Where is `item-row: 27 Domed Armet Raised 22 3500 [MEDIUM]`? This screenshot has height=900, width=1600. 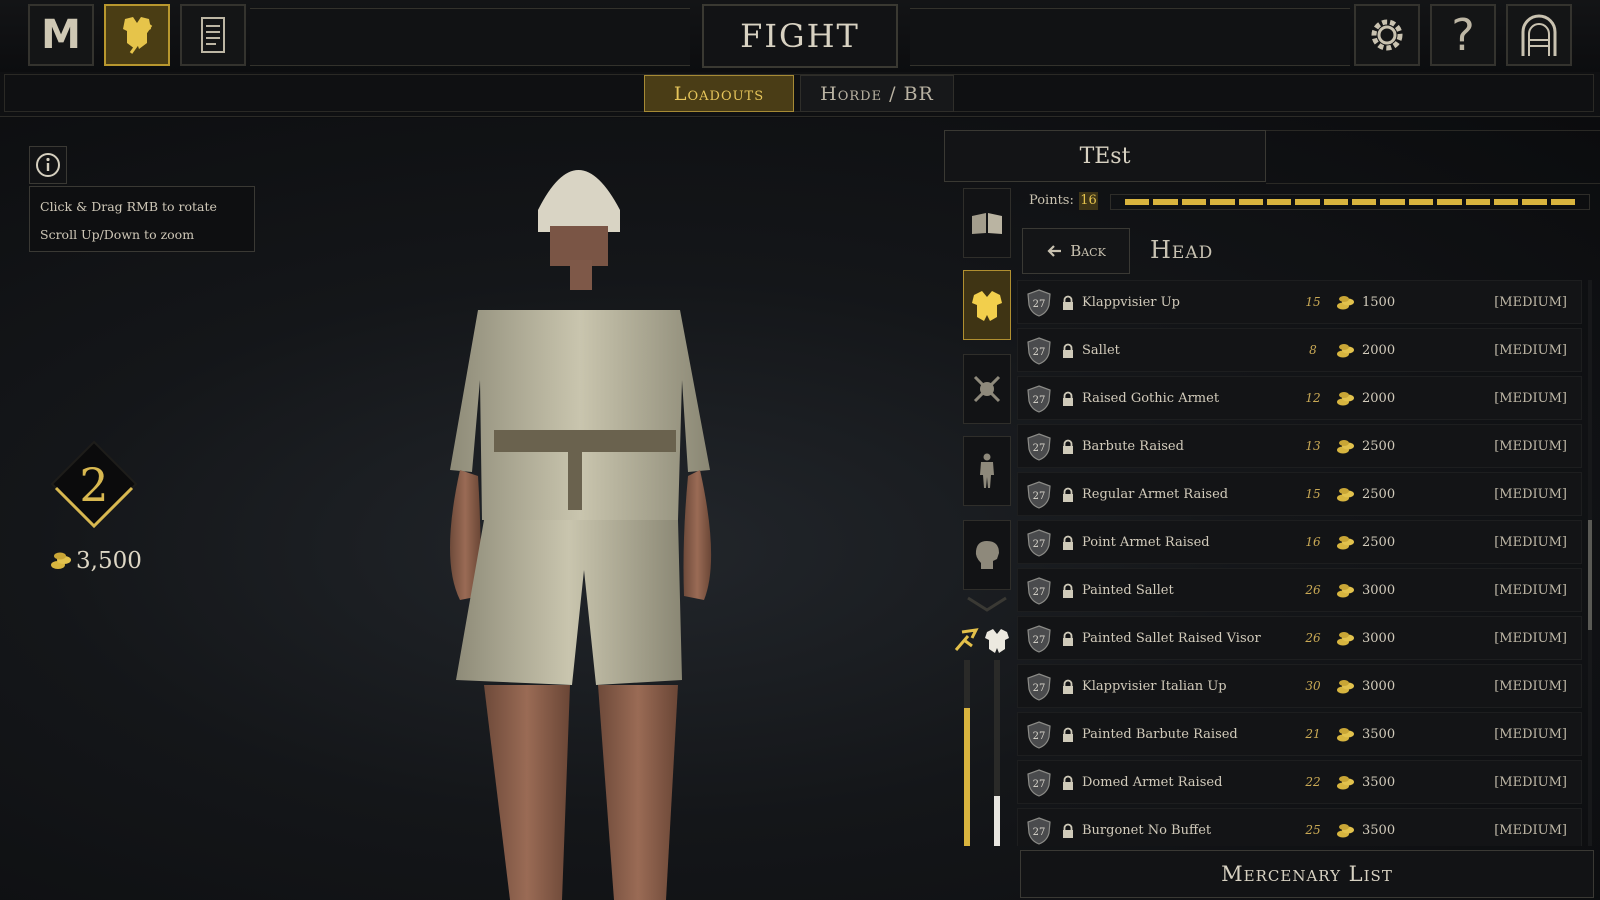
item-row: 27 Domed Armet Raised 22 3500 [MEDIUM] is located at coordinates (1299, 782).